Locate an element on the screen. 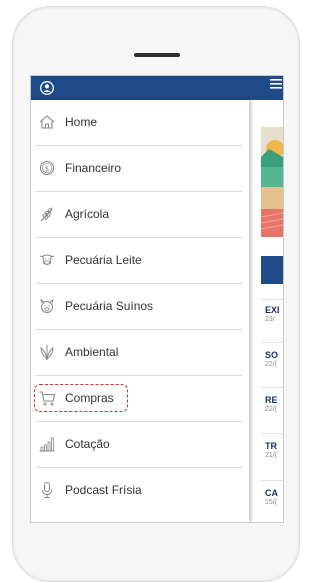 This screenshot has width=320, height=583. wheat-icon is located at coordinates (46, 214).